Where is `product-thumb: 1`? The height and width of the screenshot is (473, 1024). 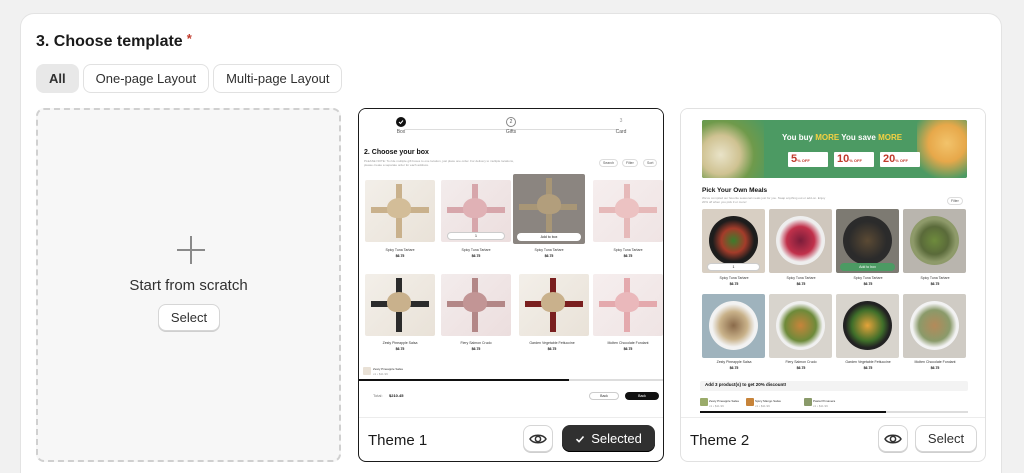 product-thumb: 1 is located at coordinates (476, 211).